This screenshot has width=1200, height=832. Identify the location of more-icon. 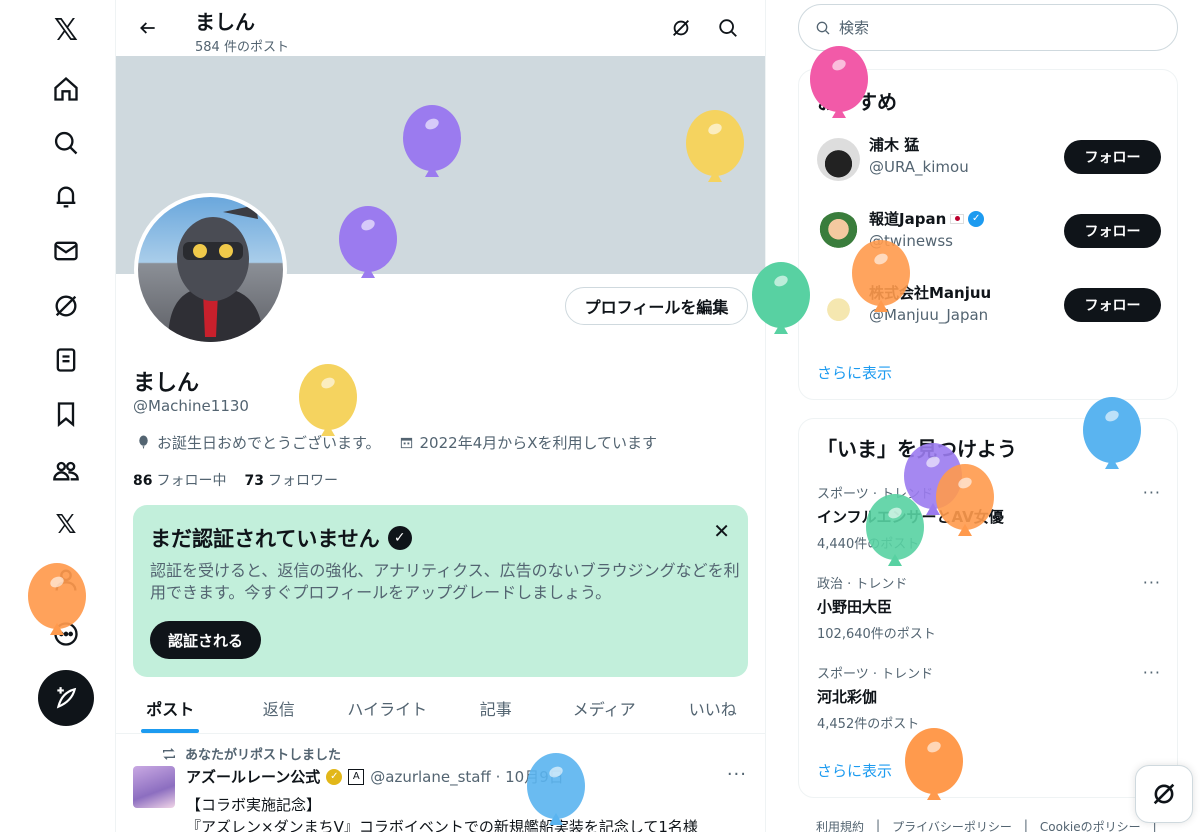
(66, 634).